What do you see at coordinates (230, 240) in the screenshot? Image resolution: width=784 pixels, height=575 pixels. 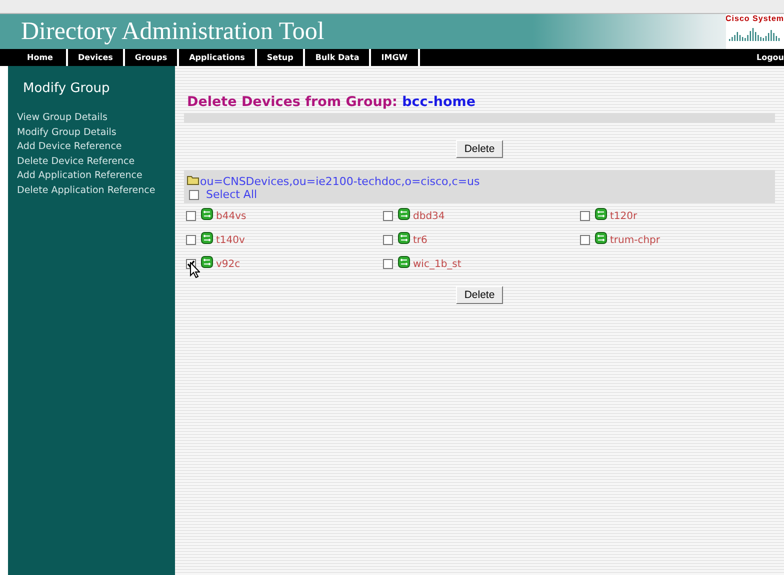 I see `device-link: t140v` at bounding box center [230, 240].